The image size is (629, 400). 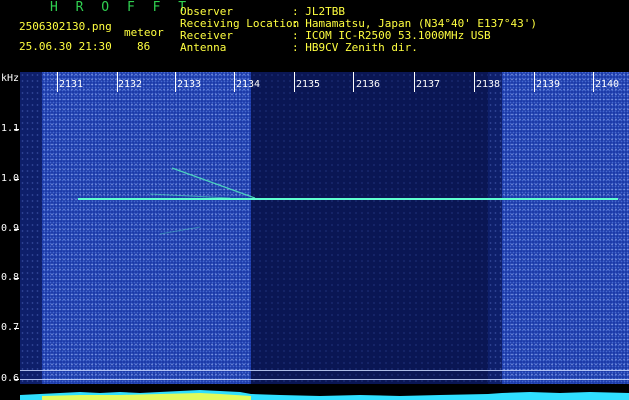 I want to click on app-title: H R O F F T, so click(x=121, y=7).